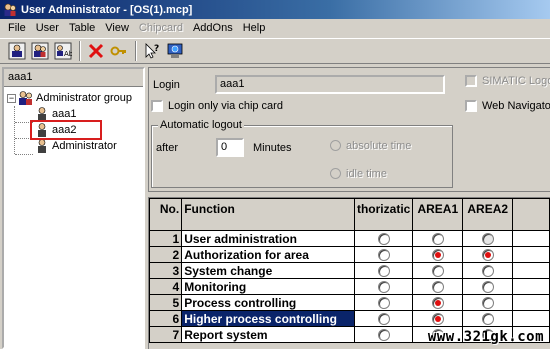 This screenshot has width=550, height=349. What do you see at coordinates (379, 146) in the screenshot?
I see `absolute-time-label: absolute time` at bounding box center [379, 146].